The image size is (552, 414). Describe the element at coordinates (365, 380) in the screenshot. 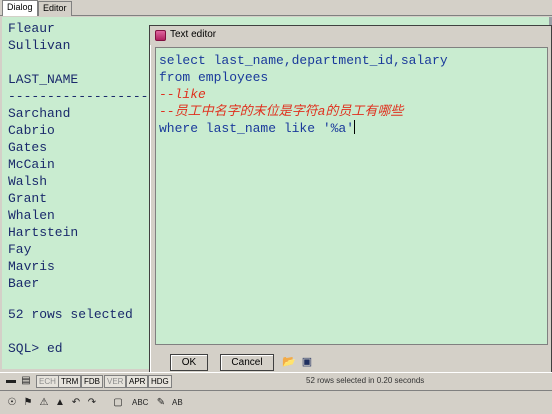

I see `status-text: 52 rows selected in 0.20 seconds` at that location.